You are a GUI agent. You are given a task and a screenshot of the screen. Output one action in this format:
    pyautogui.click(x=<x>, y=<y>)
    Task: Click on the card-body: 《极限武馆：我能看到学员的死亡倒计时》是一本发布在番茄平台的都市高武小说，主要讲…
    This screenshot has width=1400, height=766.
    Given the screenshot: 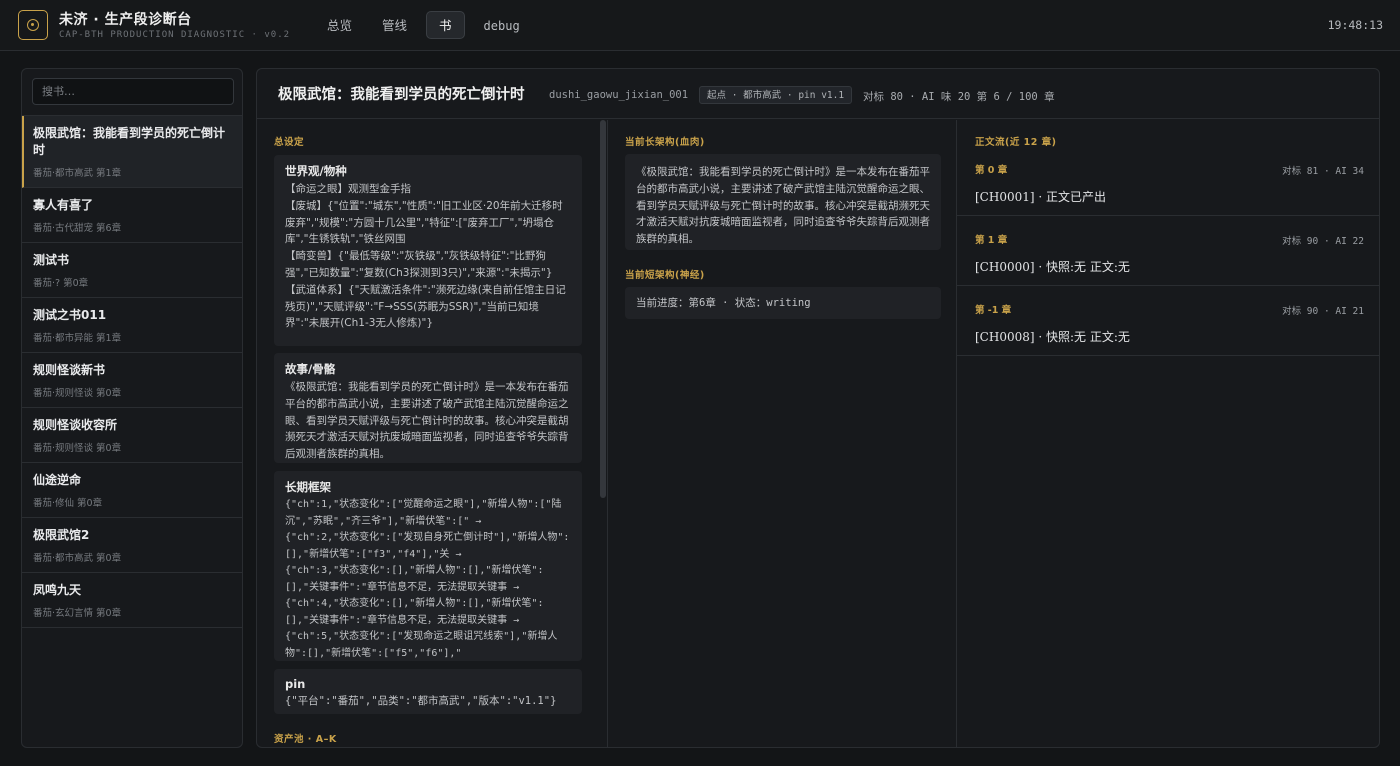 What is the action you would take?
    pyautogui.click(x=427, y=421)
    